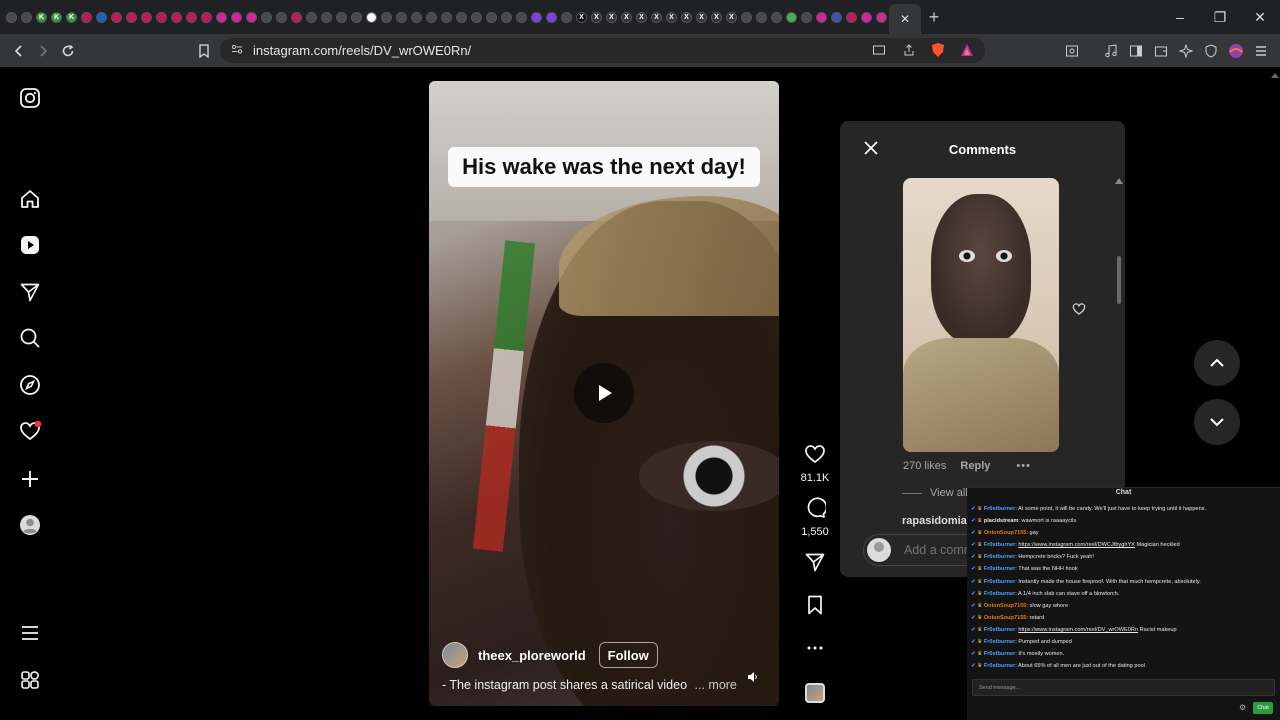 The width and height of the screenshot is (1280, 720). I want to click on cast-icon, so click(879, 52).